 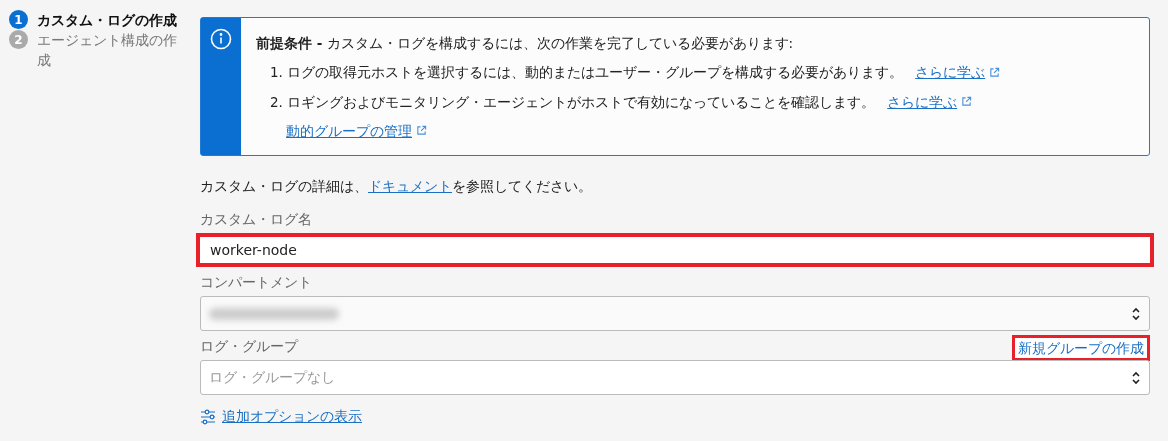 I want to click on step-number: 1, so click(x=18, y=19).